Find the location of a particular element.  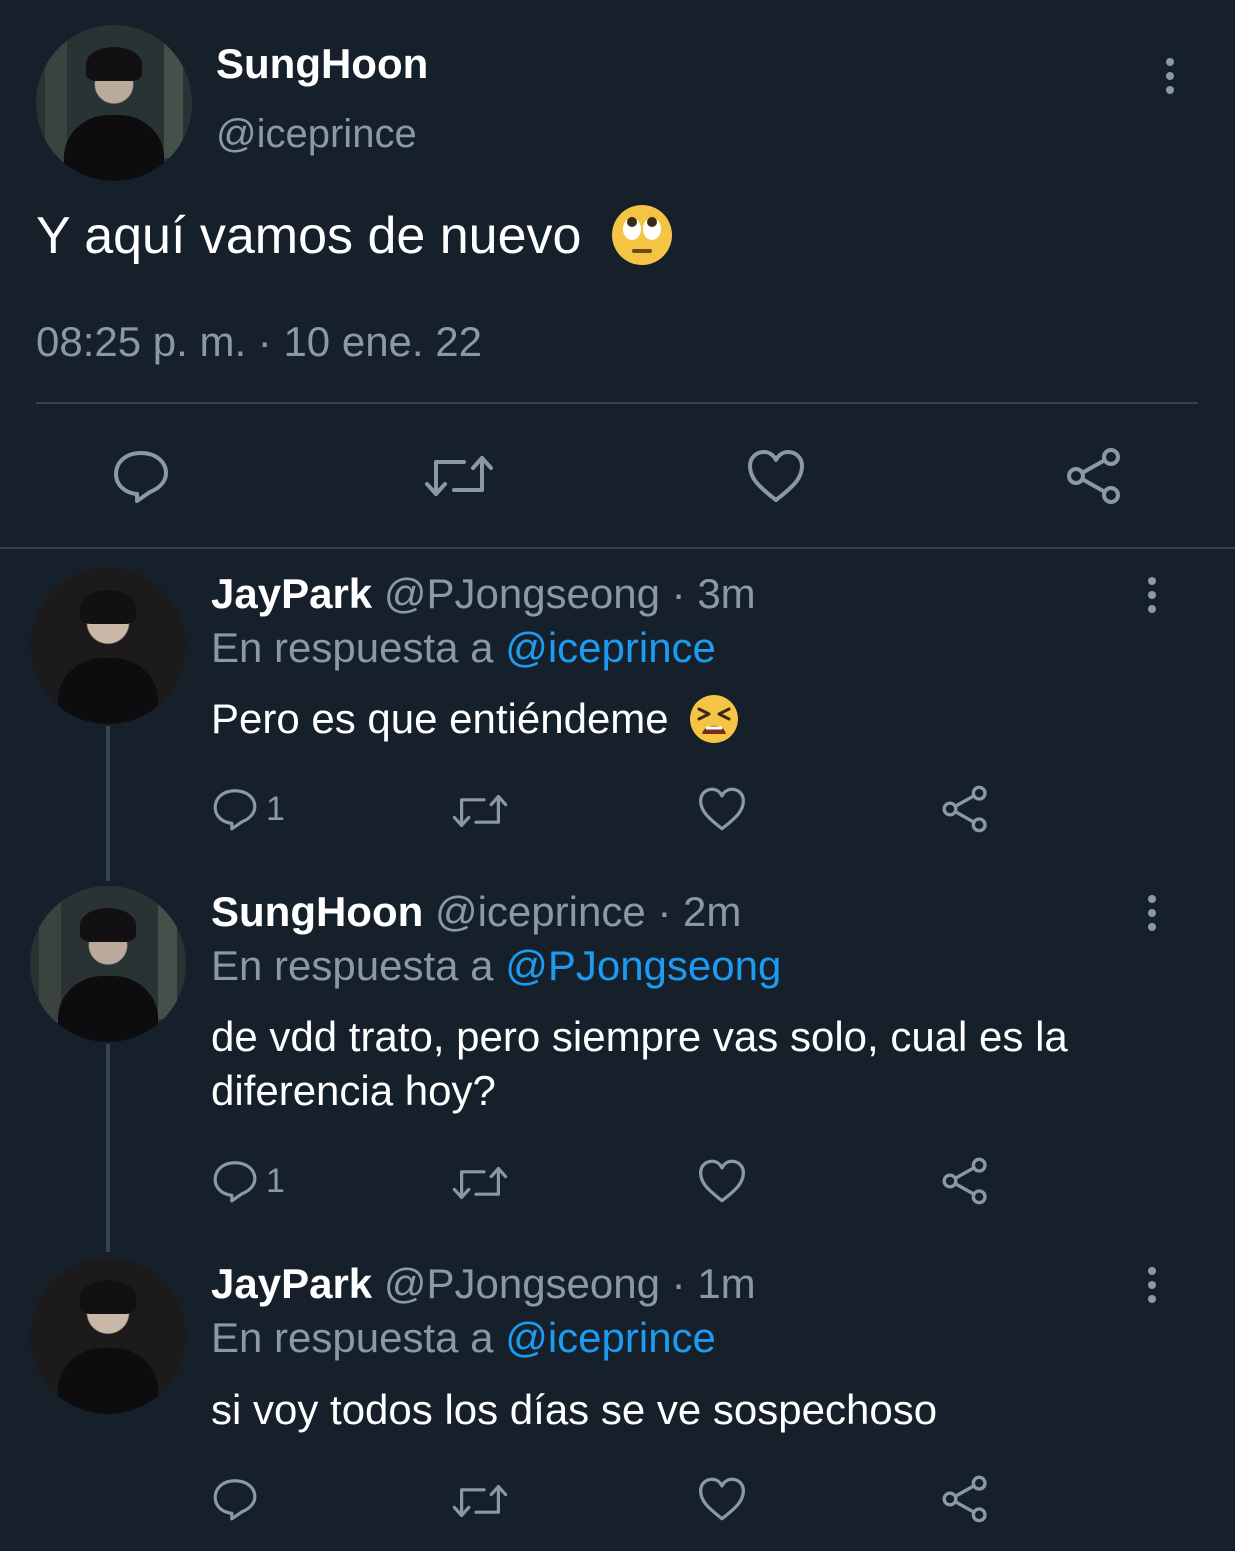

reply-2-retweet-button is located at coordinates (480, 1183).